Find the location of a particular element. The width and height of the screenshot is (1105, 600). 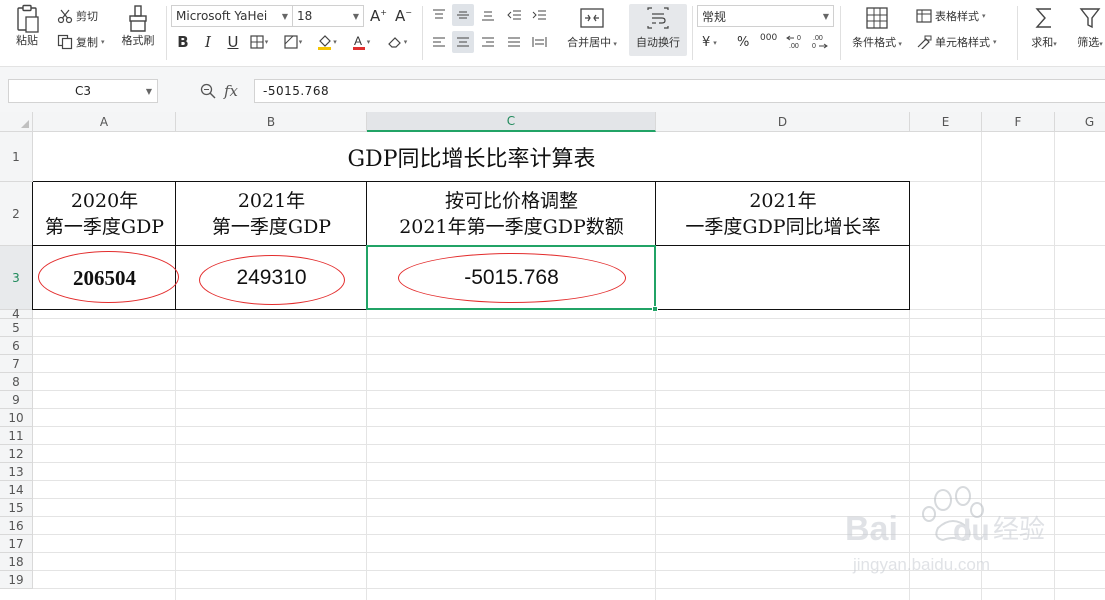

row-header-7: 7 is located at coordinates (16, 364).